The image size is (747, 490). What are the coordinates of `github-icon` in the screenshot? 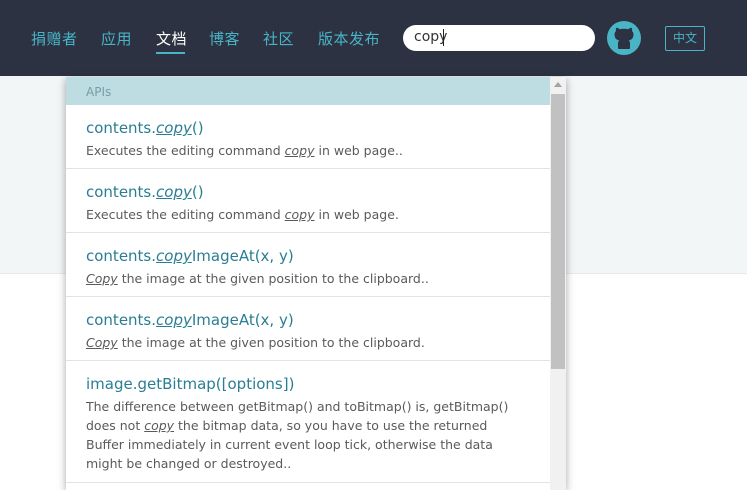 It's located at (624, 38).